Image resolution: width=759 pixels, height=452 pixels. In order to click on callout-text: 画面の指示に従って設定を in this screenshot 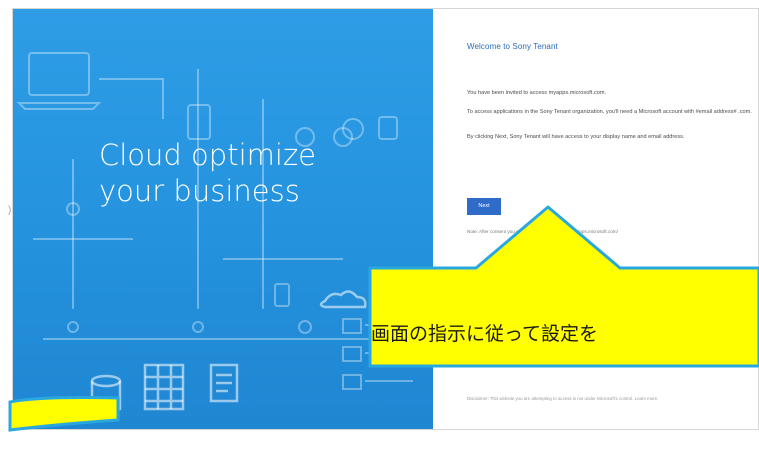, I will do `click(485, 334)`.